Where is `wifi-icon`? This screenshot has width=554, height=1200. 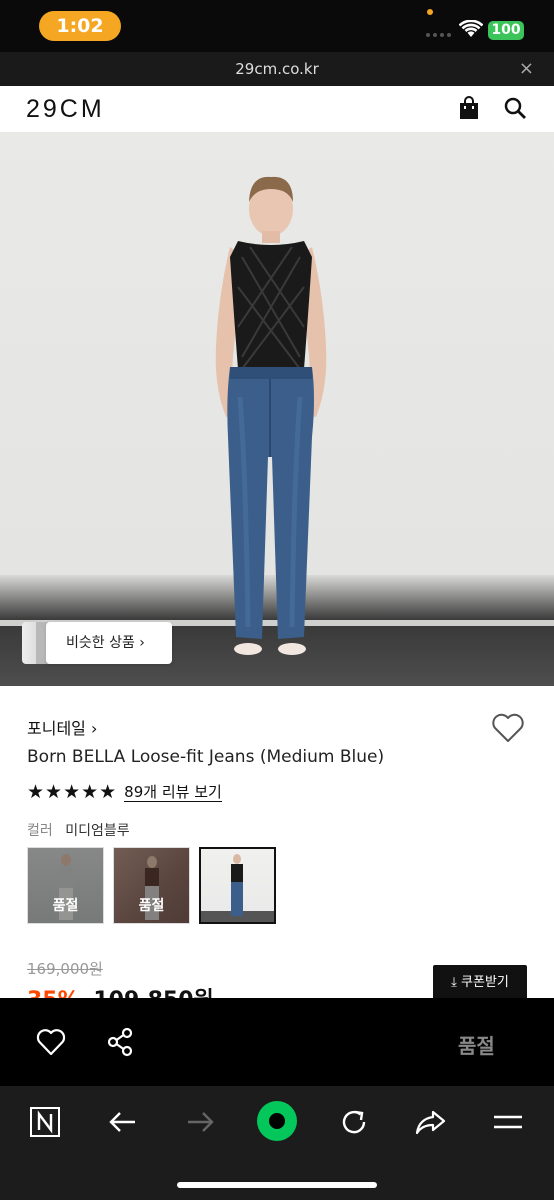
wifi-icon is located at coordinates (471, 28).